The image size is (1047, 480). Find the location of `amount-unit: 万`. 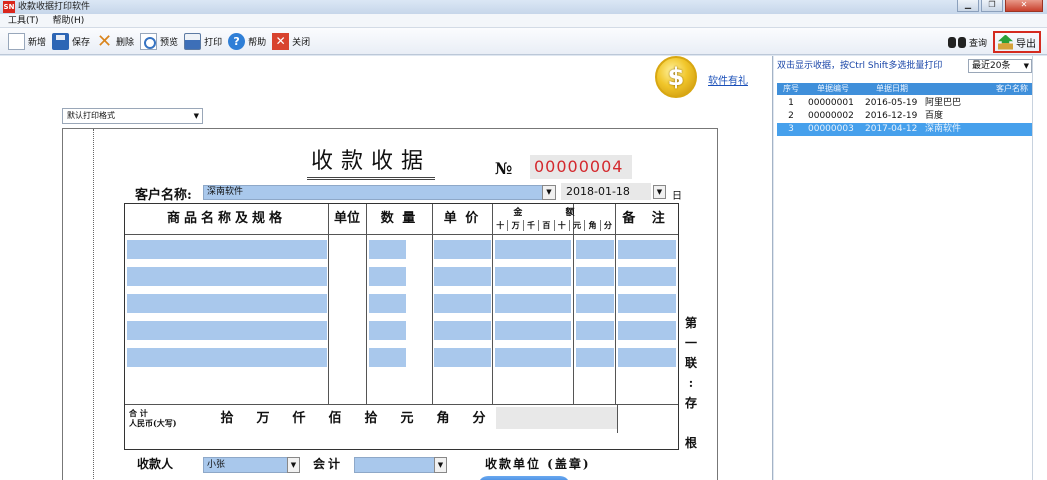

amount-unit: 万 is located at coordinates (514, 225).